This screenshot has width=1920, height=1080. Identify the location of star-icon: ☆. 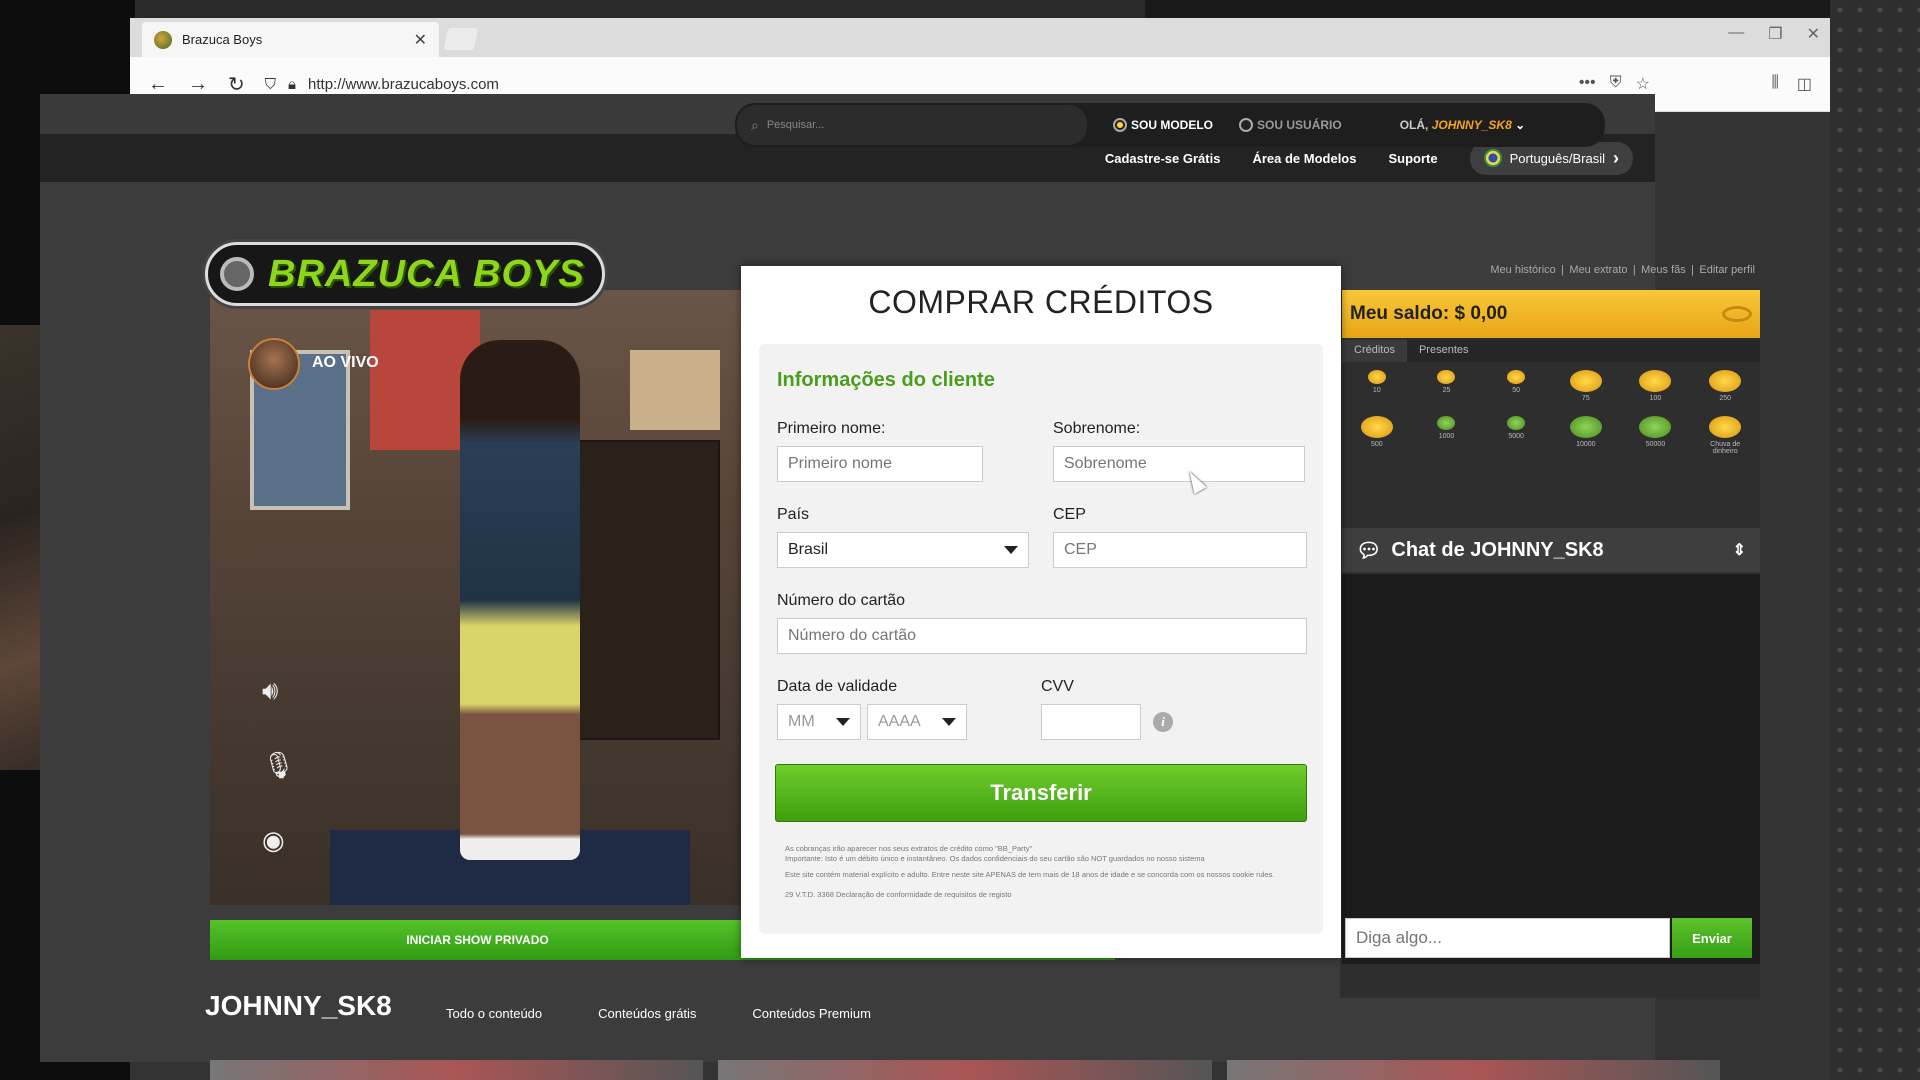
(1643, 84).